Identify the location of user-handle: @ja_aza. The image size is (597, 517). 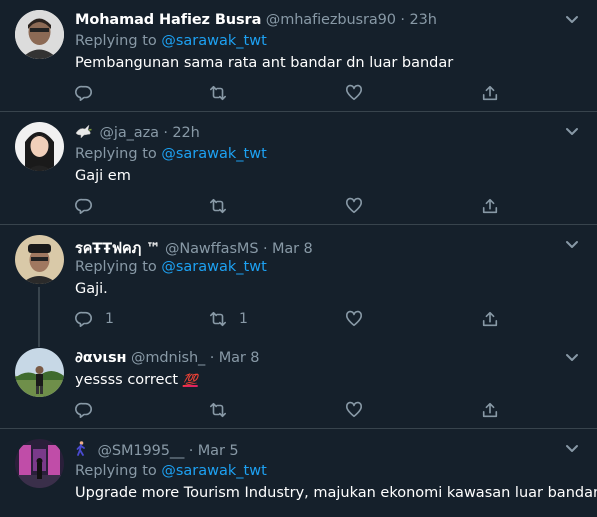
(129, 133).